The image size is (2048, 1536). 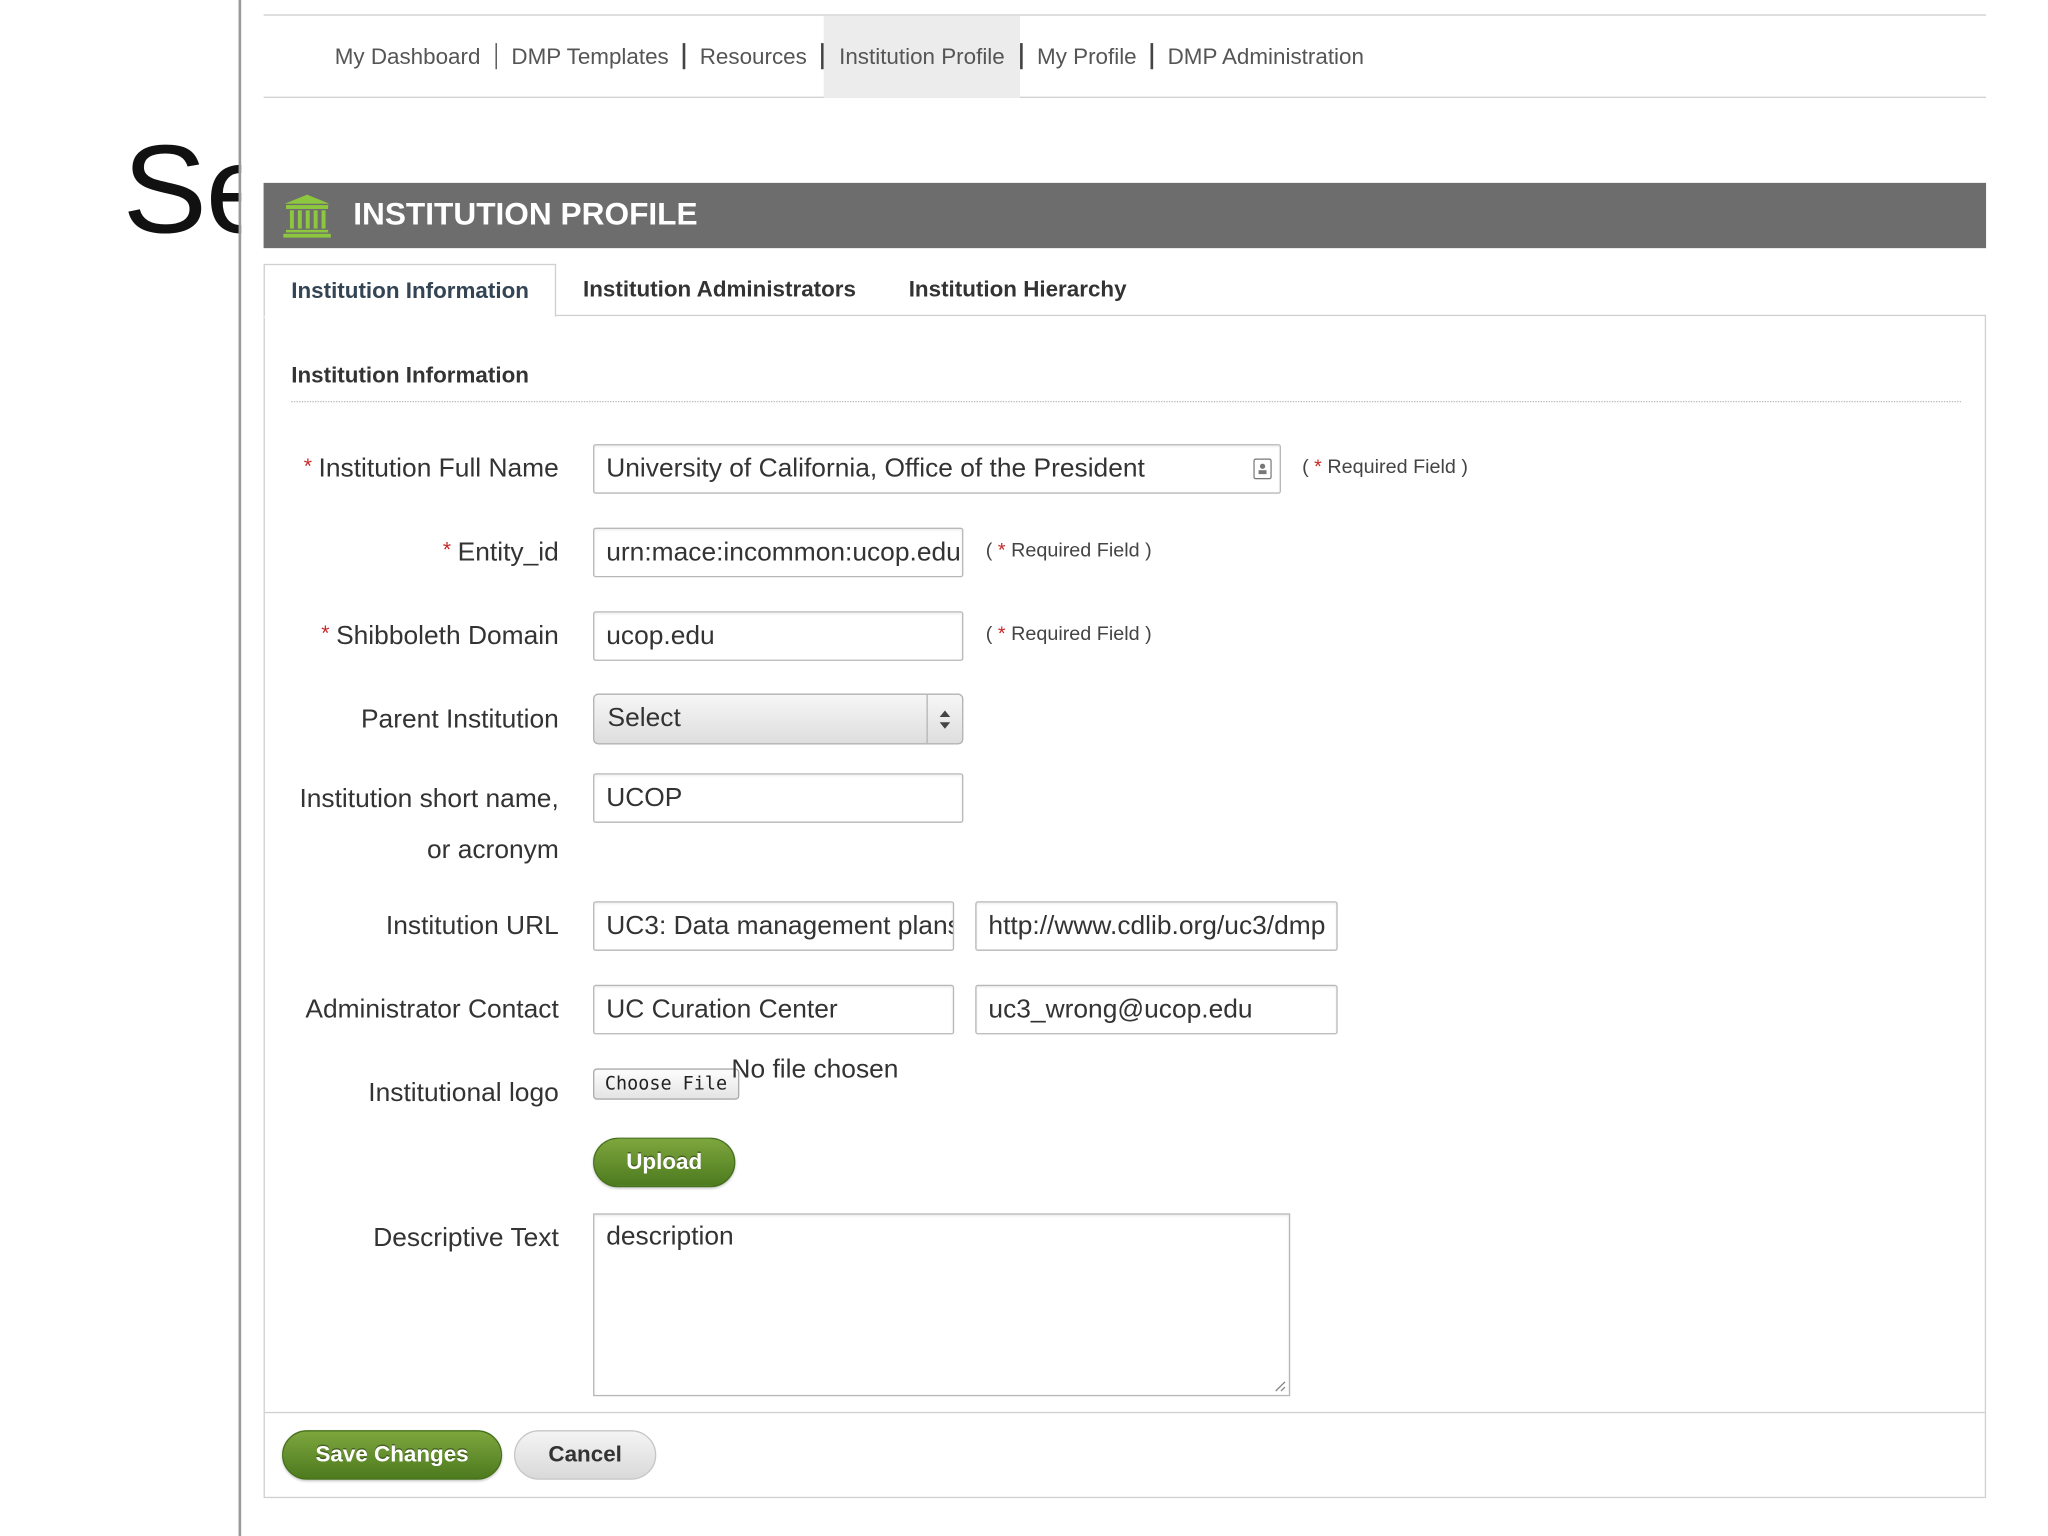 What do you see at coordinates (1156, 1009) in the screenshot?
I see `administrator-email-input: uc3_wrong@ucop.edu` at bounding box center [1156, 1009].